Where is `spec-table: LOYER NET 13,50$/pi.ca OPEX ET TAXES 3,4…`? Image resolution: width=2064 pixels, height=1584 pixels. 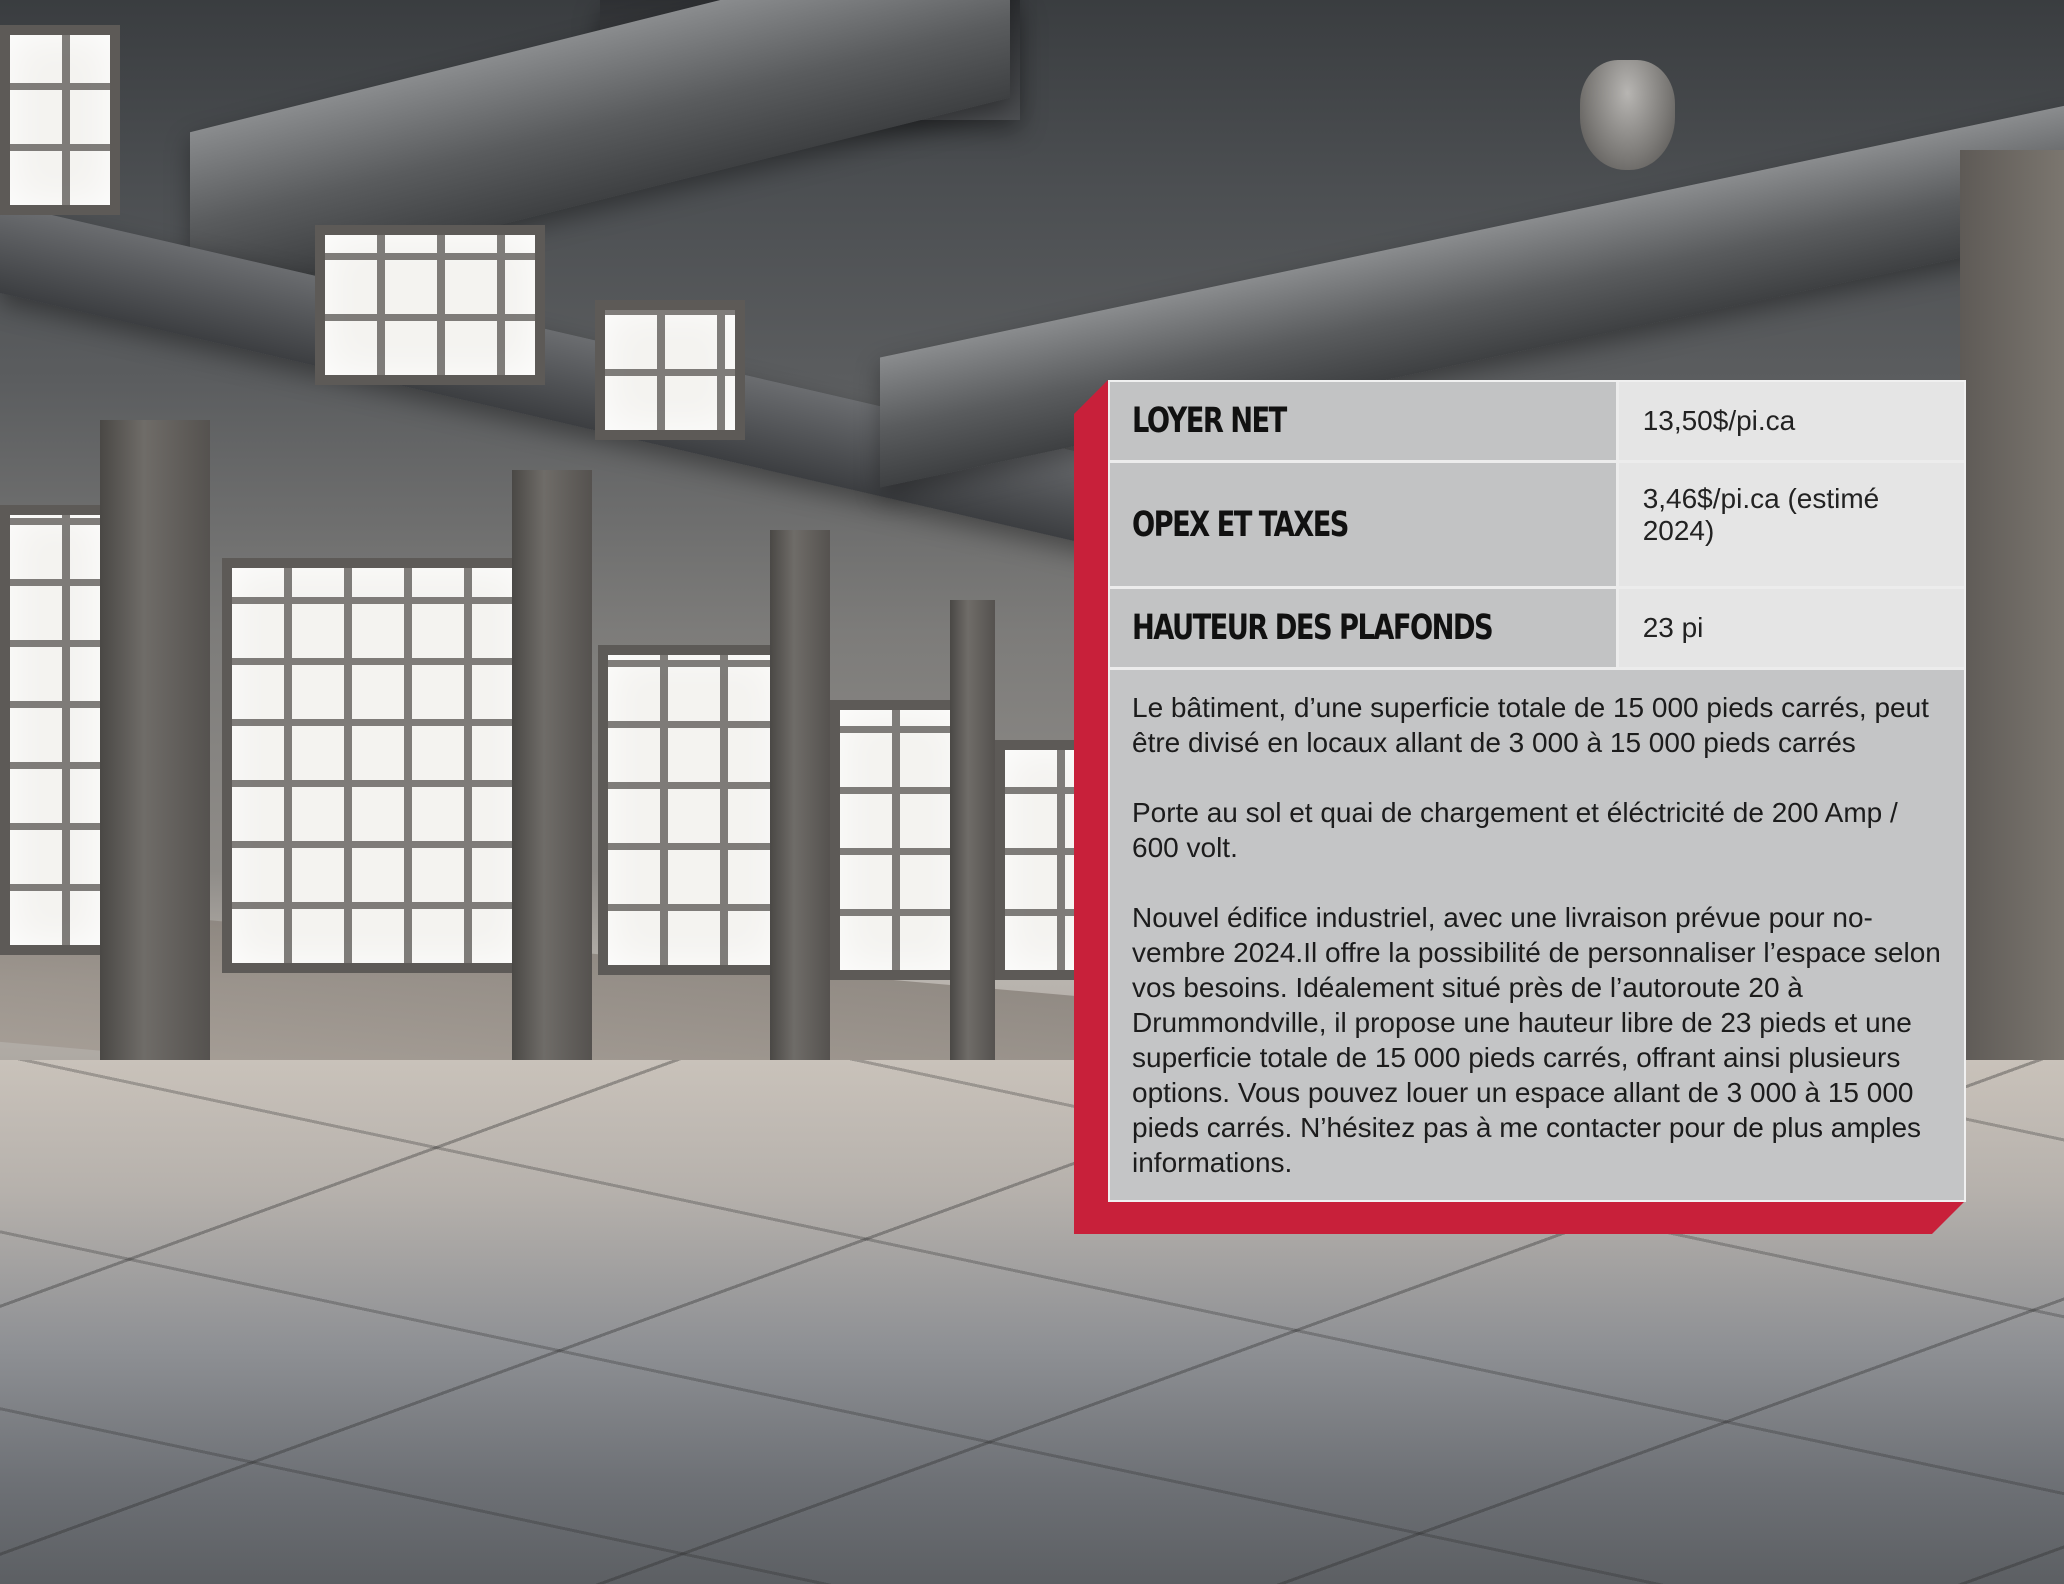 spec-table: LOYER NET 13,50$/pi.ca OPEX ET TAXES 3,4… is located at coordinates (1537, 526).